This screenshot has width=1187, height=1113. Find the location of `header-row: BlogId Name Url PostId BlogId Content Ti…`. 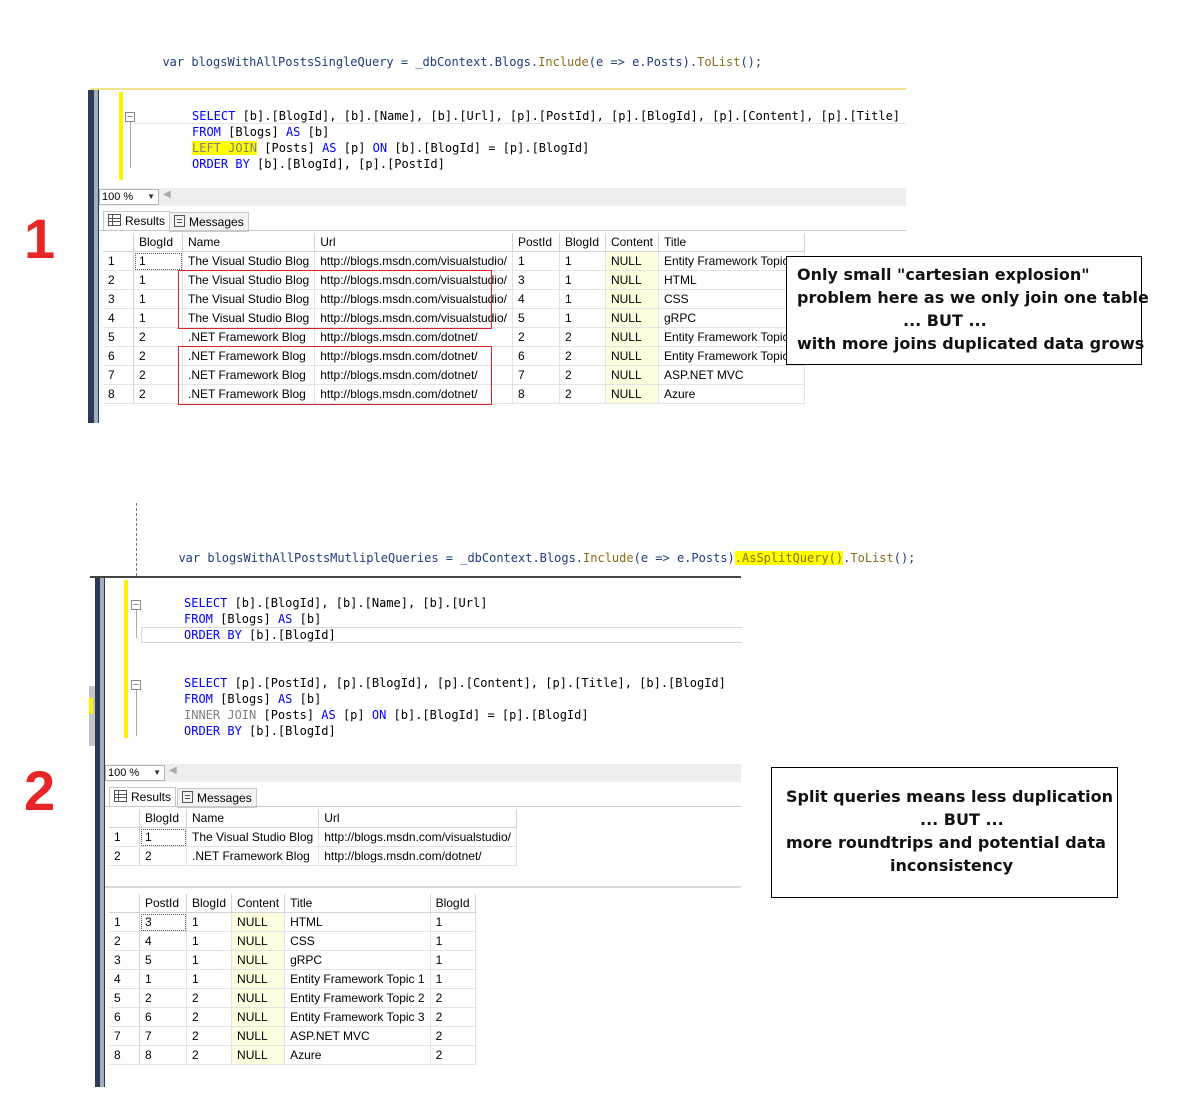

header-row: BlogId Name Url PostId BlogId Content Ti… is located at coordinates (454, 242).